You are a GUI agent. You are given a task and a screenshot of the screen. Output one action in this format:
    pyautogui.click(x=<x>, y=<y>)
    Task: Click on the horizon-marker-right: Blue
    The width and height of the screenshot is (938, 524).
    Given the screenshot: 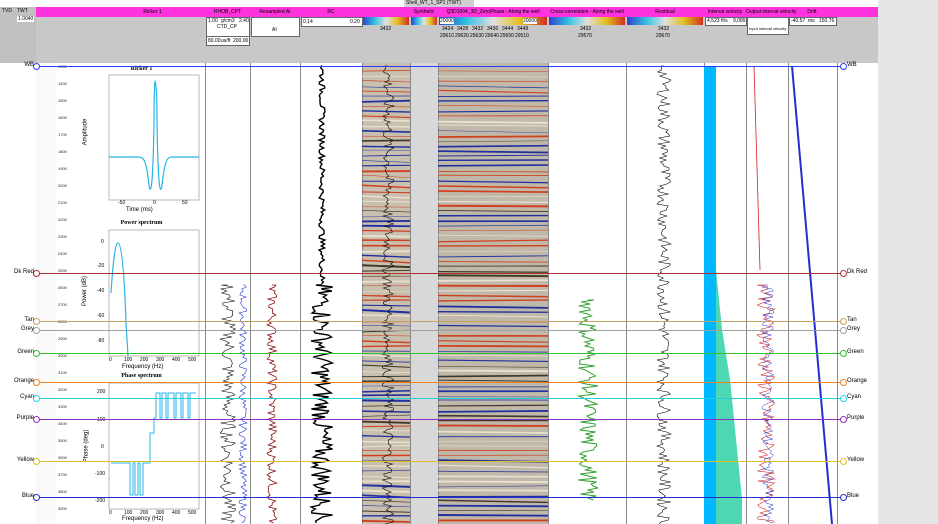 What is the action you would take?
    pyautogui.click(x=853, y=496)
    